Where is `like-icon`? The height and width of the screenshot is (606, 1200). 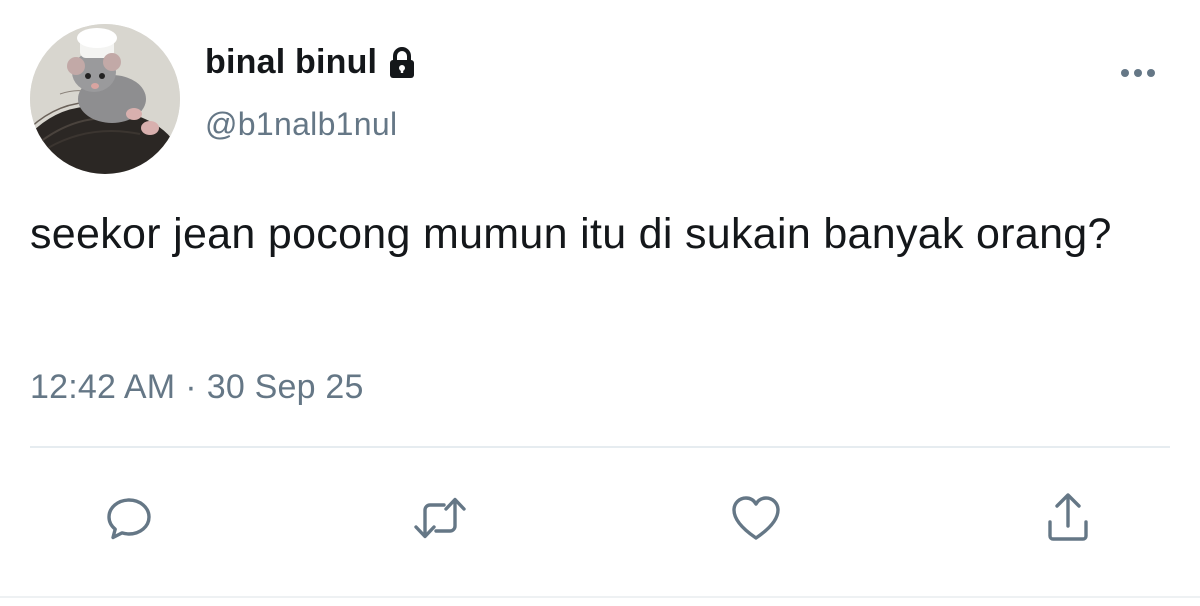
like-icon is located at coordinates (756, 518).